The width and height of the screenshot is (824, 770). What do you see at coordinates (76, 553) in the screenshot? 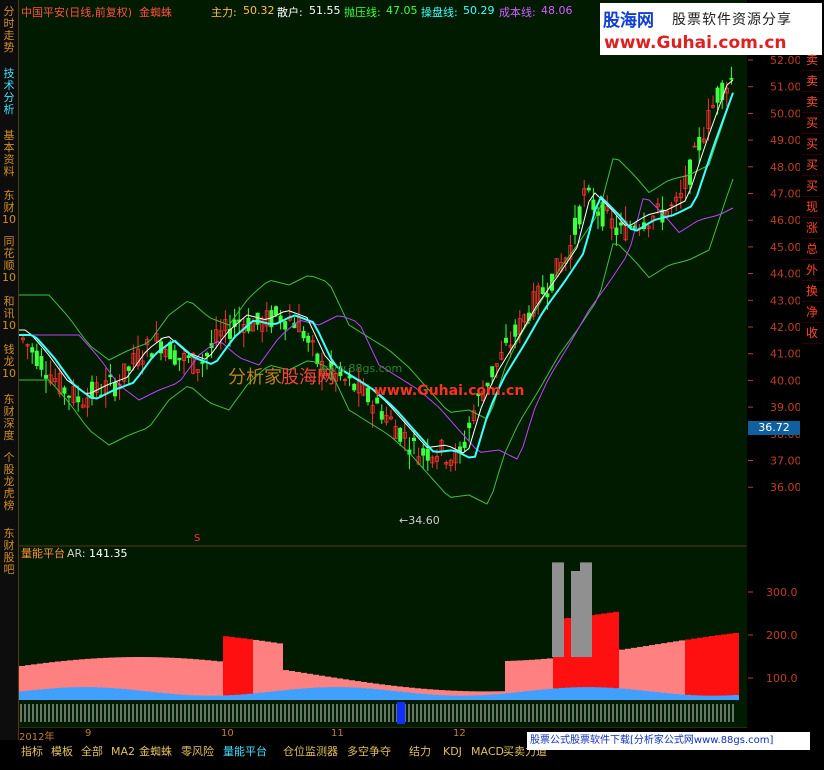
I see `panel2-ar-label: AR:` at bounding box center [76, 553].